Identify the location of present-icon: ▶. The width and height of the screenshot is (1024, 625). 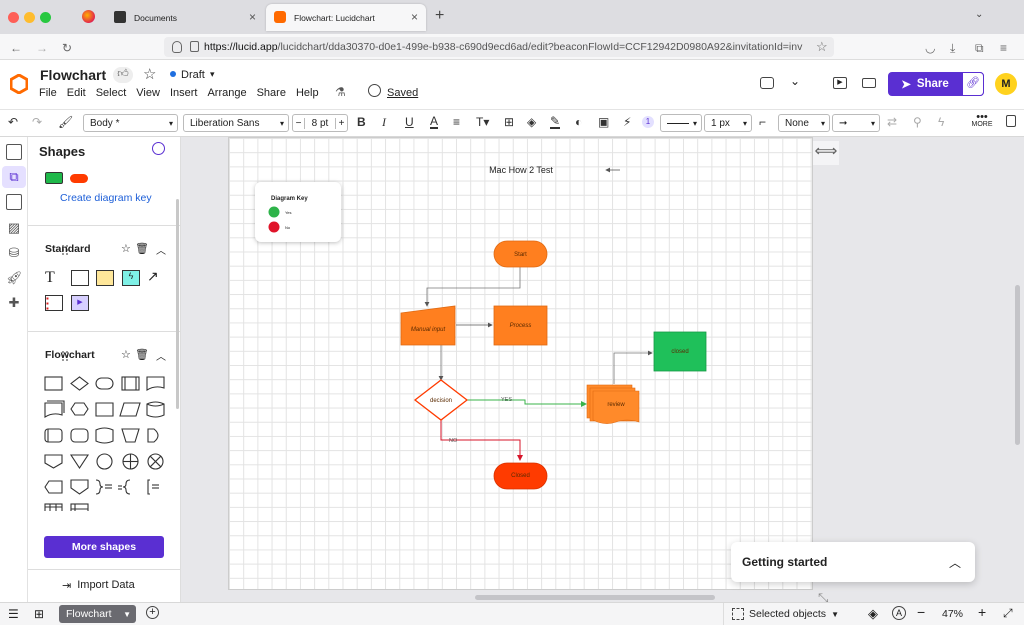
(840, 83).